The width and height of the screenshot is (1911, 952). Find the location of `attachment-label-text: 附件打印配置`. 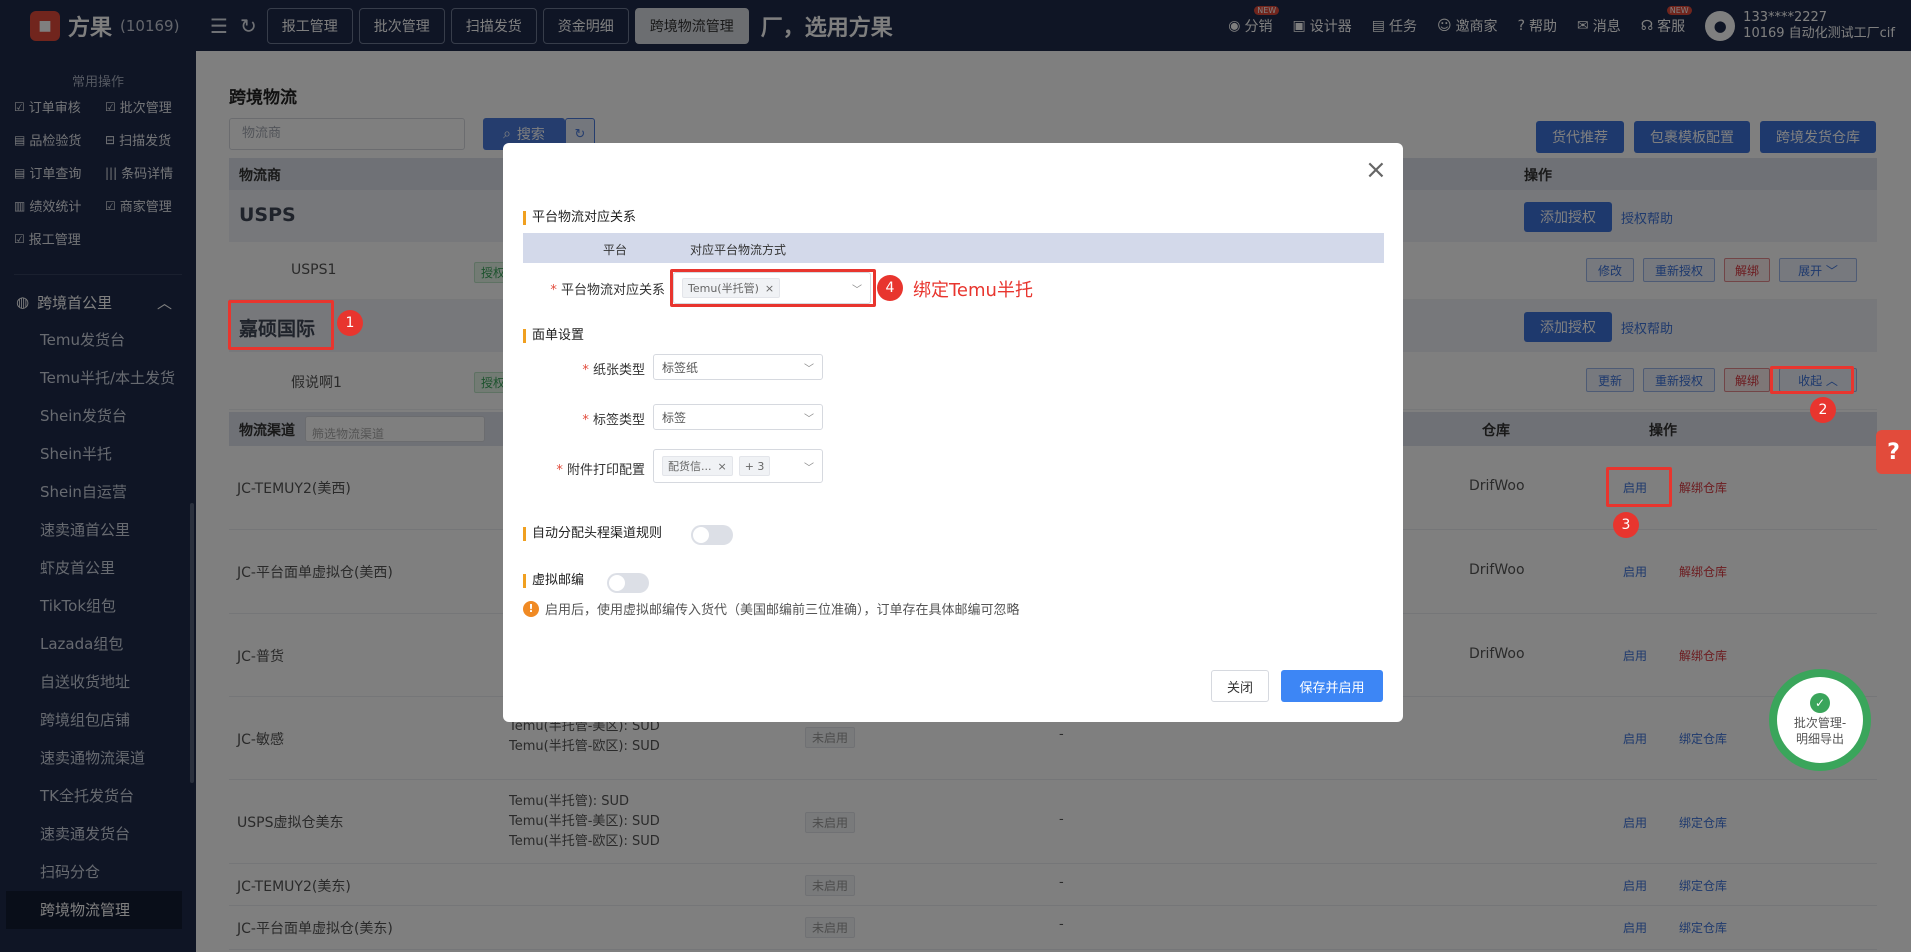

attachment-label-text: 附件打印配置 is located at coordinates (605, 470).